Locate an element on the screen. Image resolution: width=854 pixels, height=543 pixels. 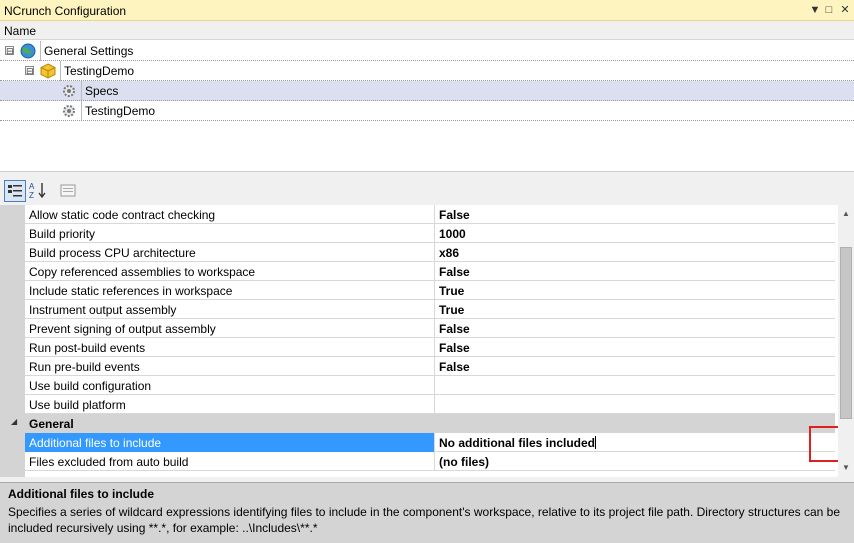
solution-cube-icon is located at coordinates (48, 71).